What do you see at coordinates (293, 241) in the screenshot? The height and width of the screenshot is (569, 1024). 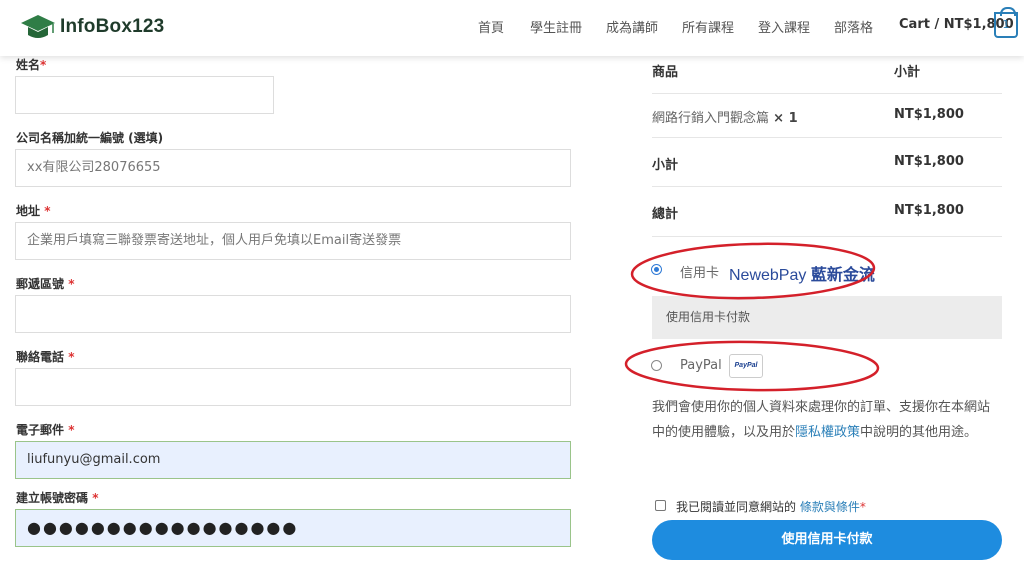 I see `address-field: 企業用戶填寫三聯發票寄送地址，個人用戶免填以Email寄送發票` at bounding box center [293, 241].